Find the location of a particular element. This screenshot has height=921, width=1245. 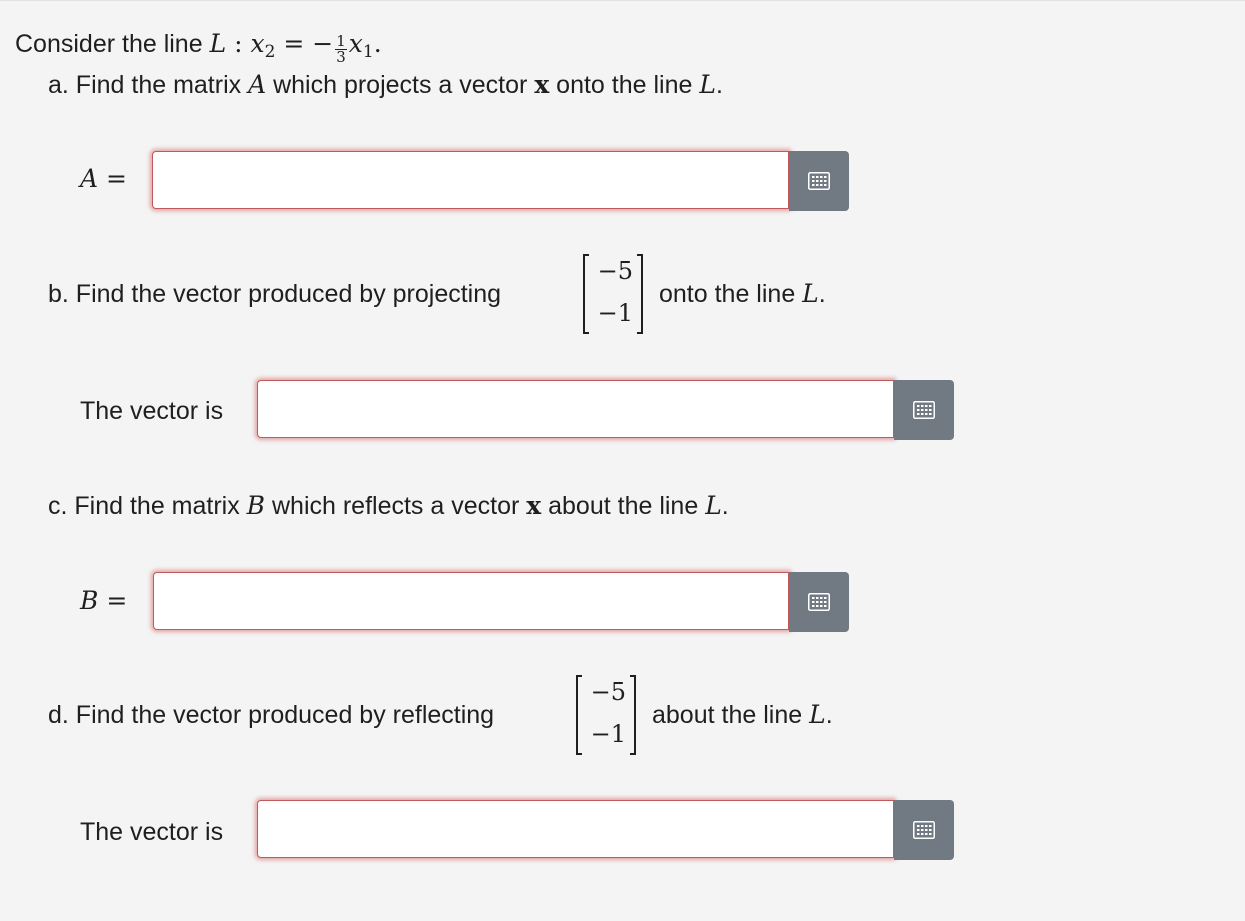

answer-c-row is located at coordinates (501, 602).